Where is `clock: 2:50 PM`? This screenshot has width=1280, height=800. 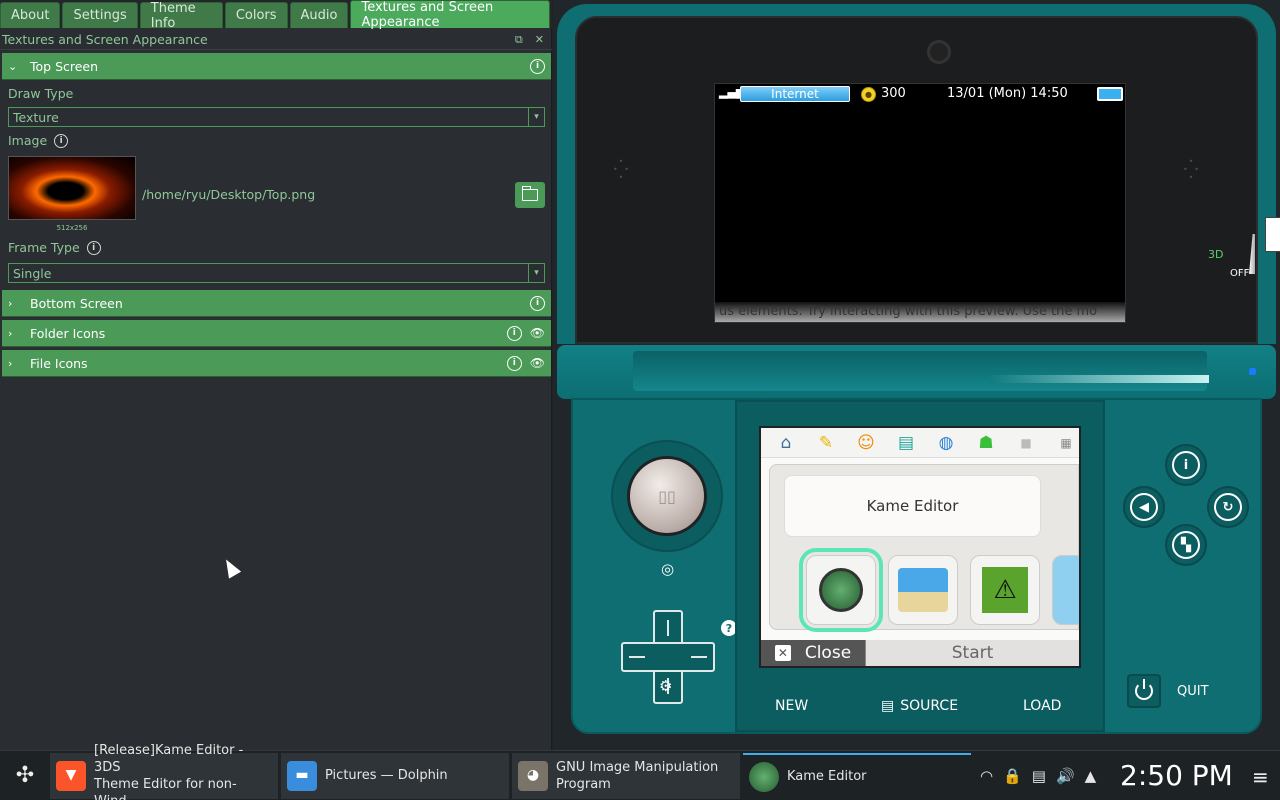
clock: 2:50 PM is located at coordinates (1176, 775).